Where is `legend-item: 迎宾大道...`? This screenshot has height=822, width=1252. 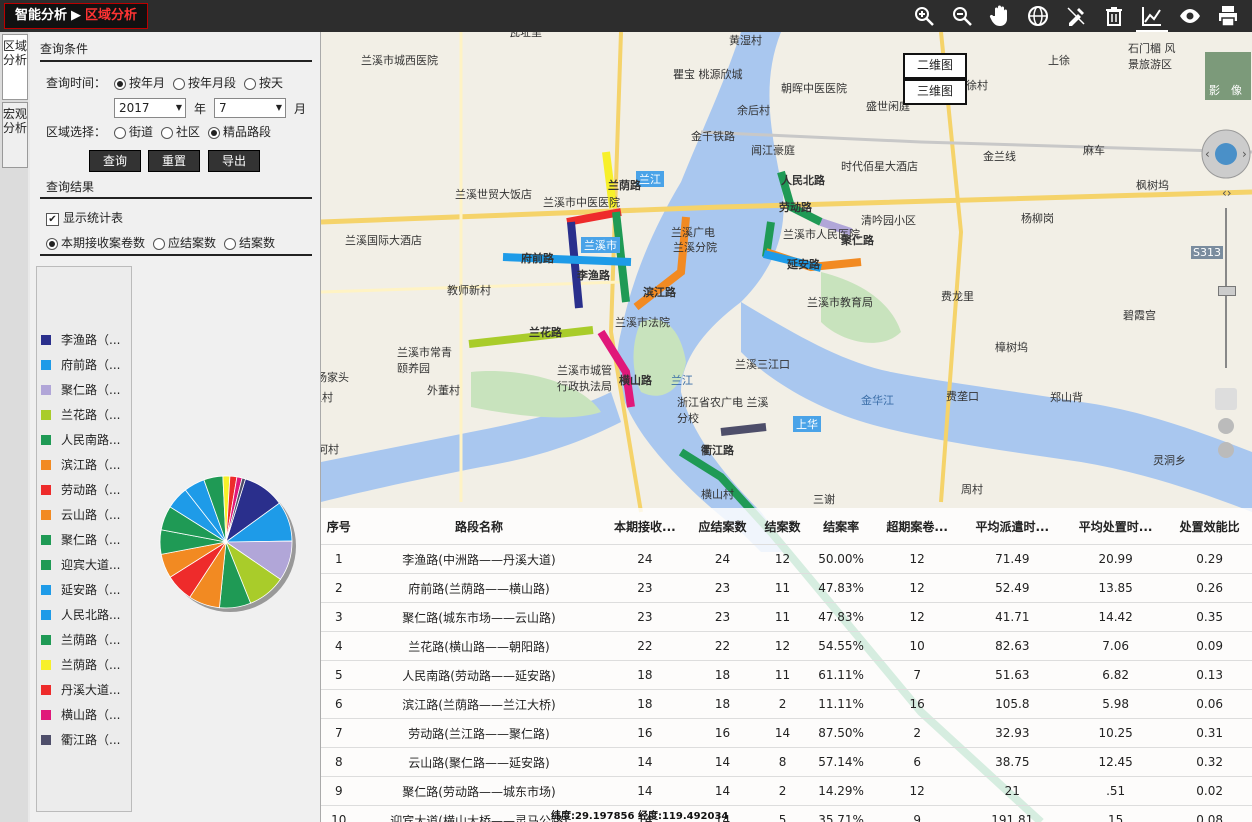 legend-item: 迎宾大道... is located at coordinates (80, 564).